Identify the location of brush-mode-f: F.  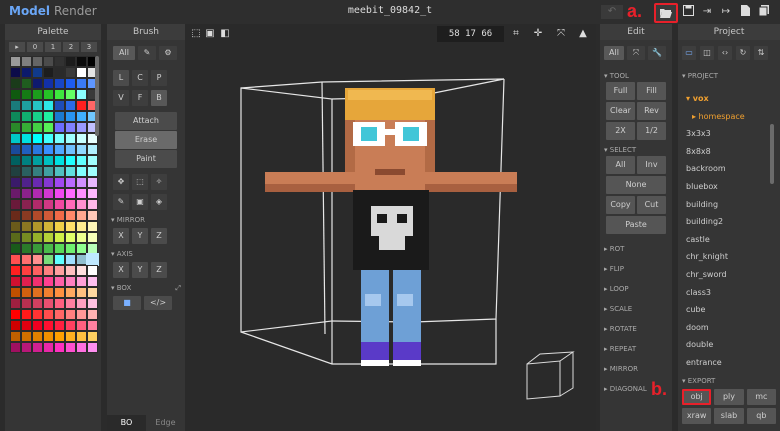
(140, 98).